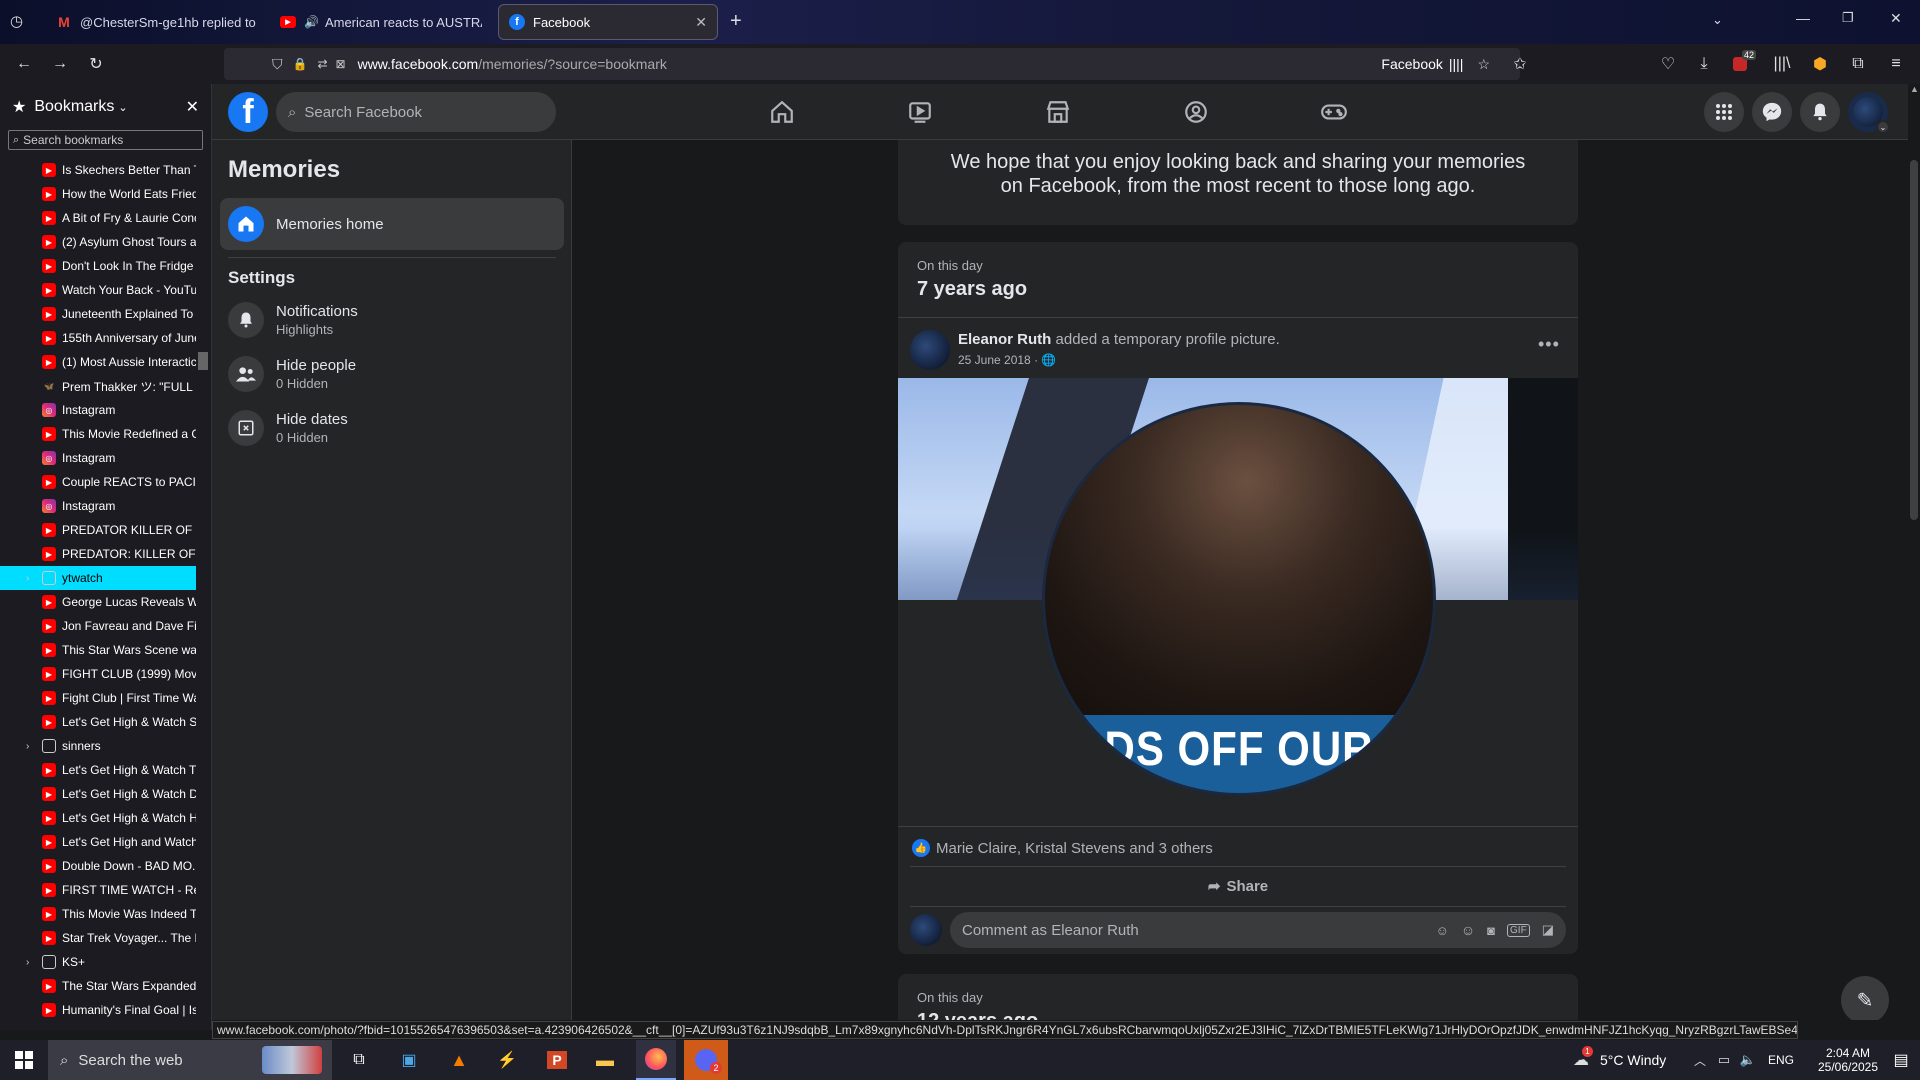 The image size is (1920, 1080). I want to click on facebook-search-input: ⌕ Search Facebook, so click(416, 112).